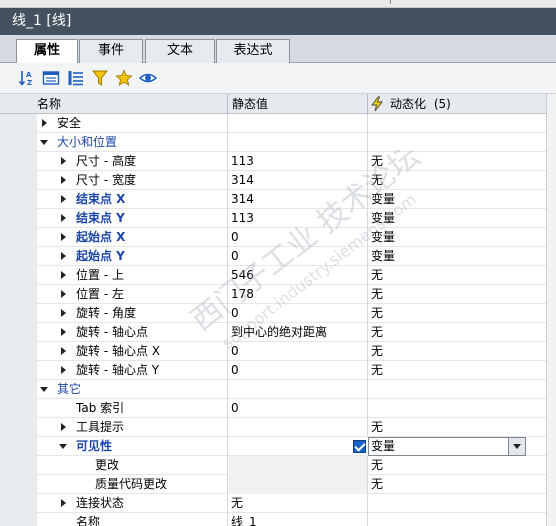 The height and width of the screenshot is (526, 556). Describe the element at coordinates (278, 313) in the screenshot. I see `table-row: 旋转 - 角度 0 无` at that location.